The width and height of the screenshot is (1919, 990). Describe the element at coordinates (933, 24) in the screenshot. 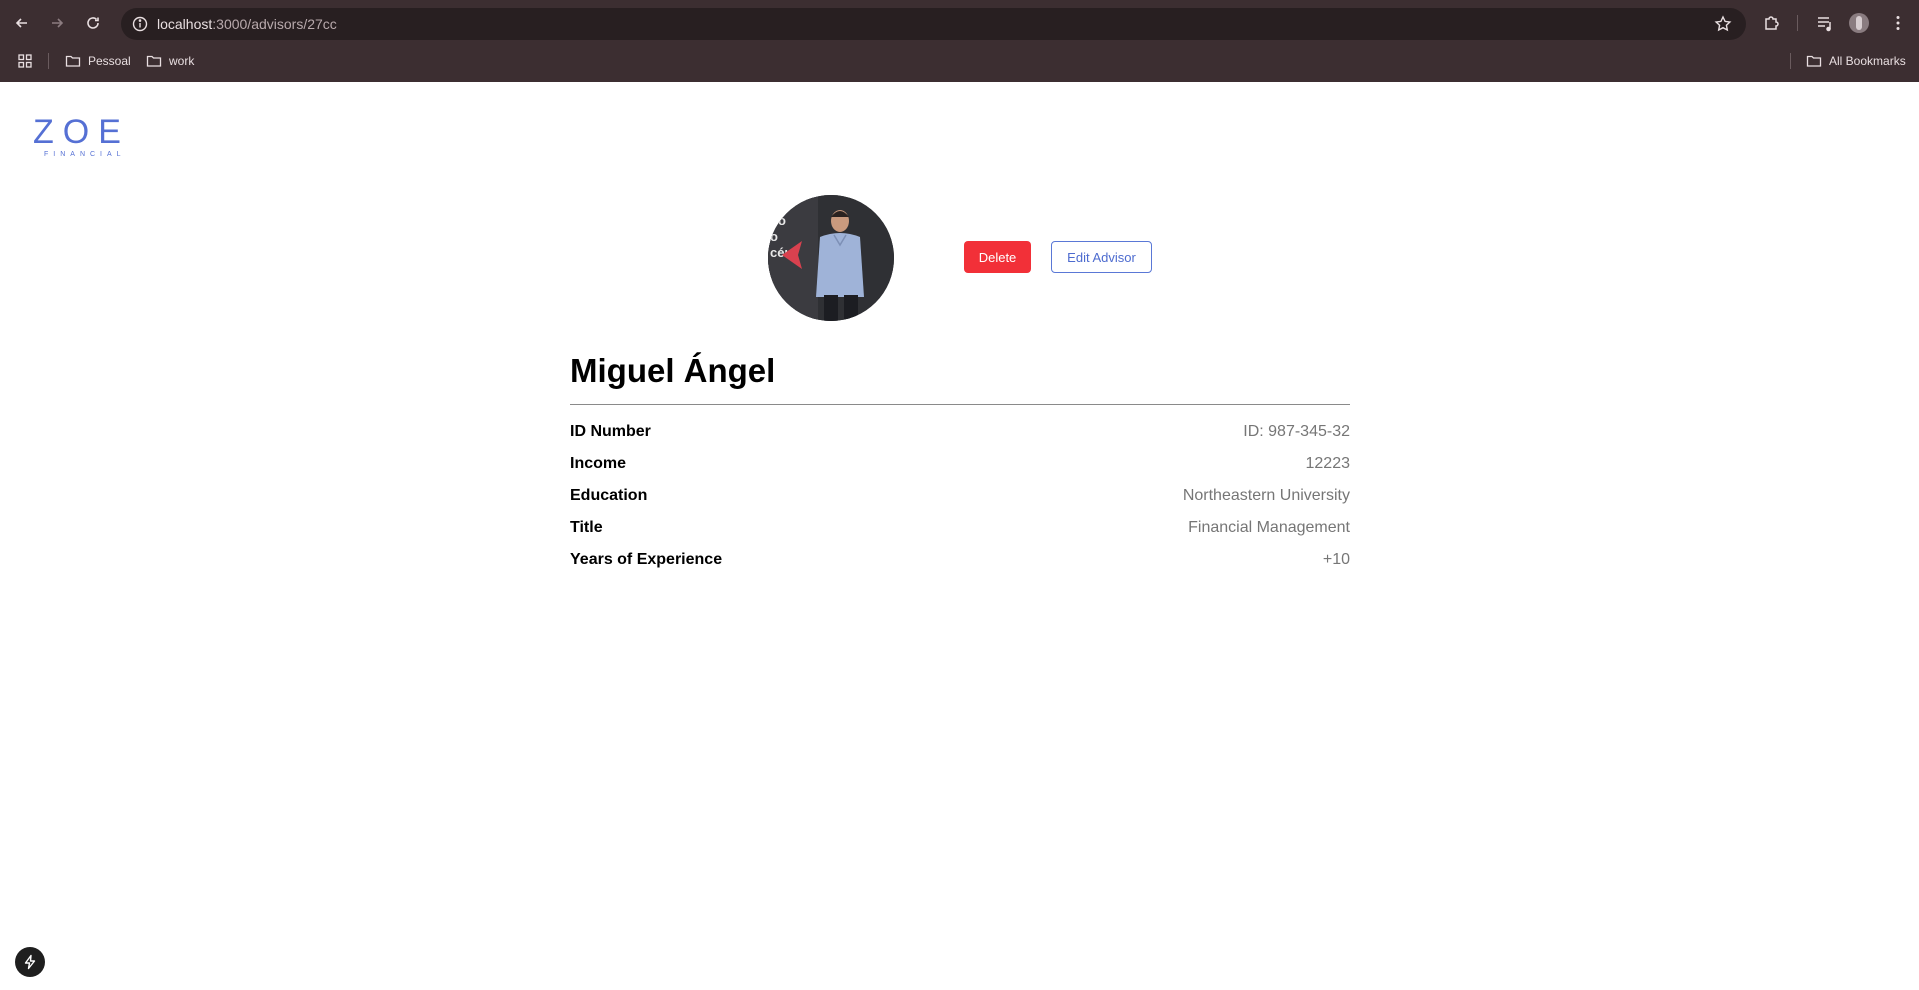

I see `address-bar: localhost:3000/advisors/27cc` at that location.